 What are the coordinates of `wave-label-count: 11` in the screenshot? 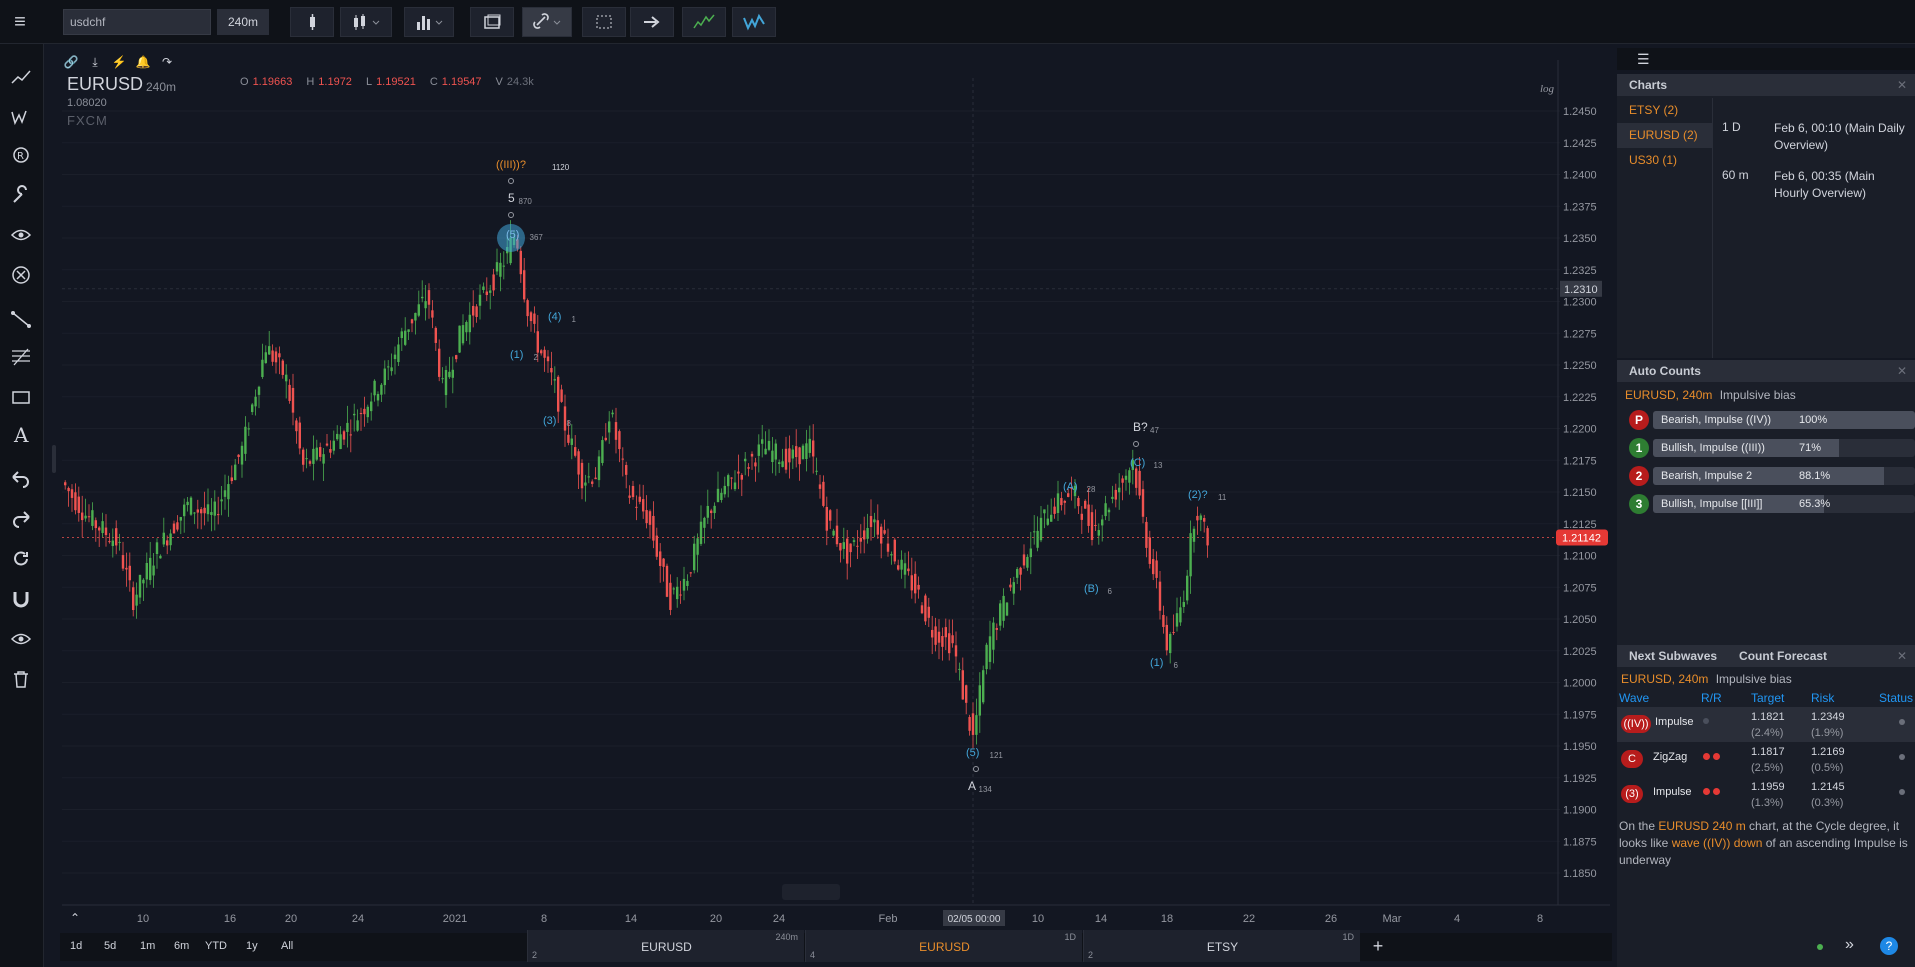 It's located at (1222, 497).